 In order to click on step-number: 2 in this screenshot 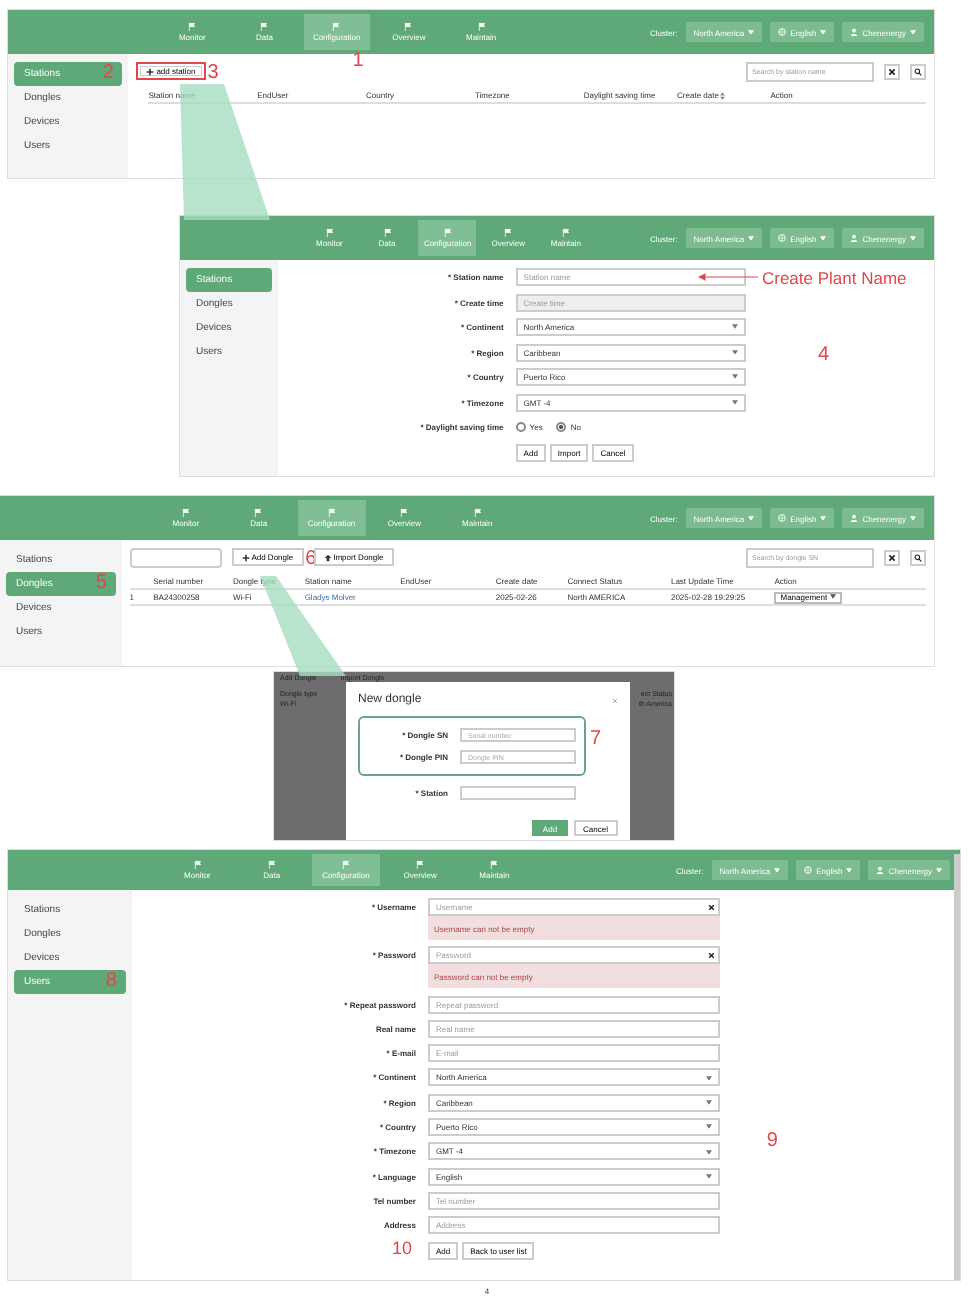, I will do `click(108, 74)`.